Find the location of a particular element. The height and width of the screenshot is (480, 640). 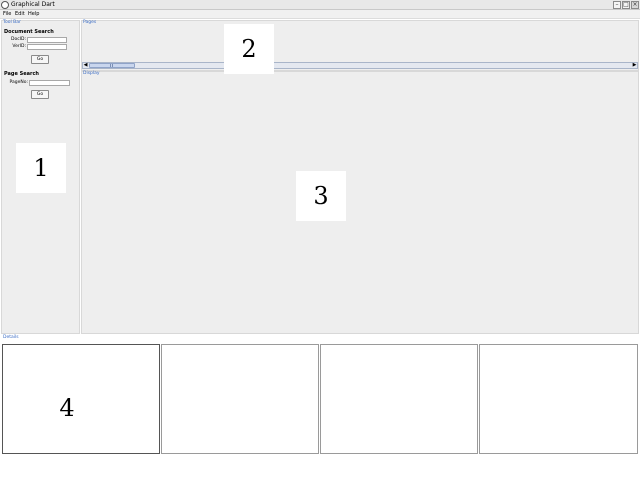

scroll-right-arrow-icon: ▶ is located at coordinates (634, 65).